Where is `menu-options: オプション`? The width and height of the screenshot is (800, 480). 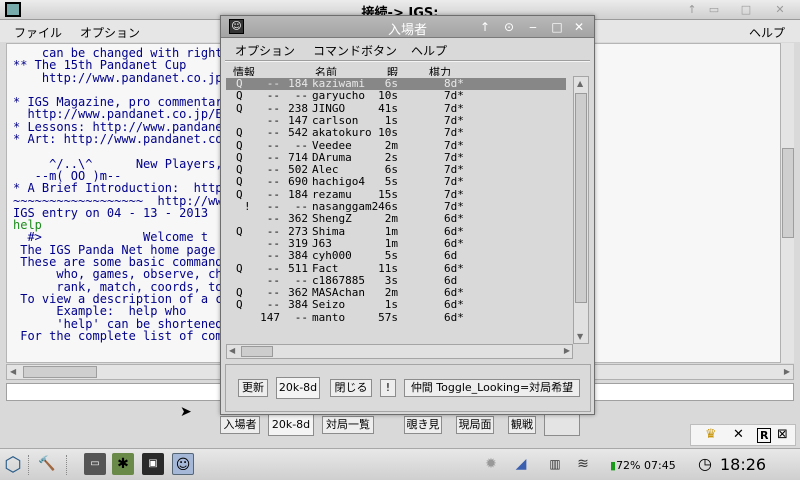 menu-options: オプション is located at coordinates (110, 32).